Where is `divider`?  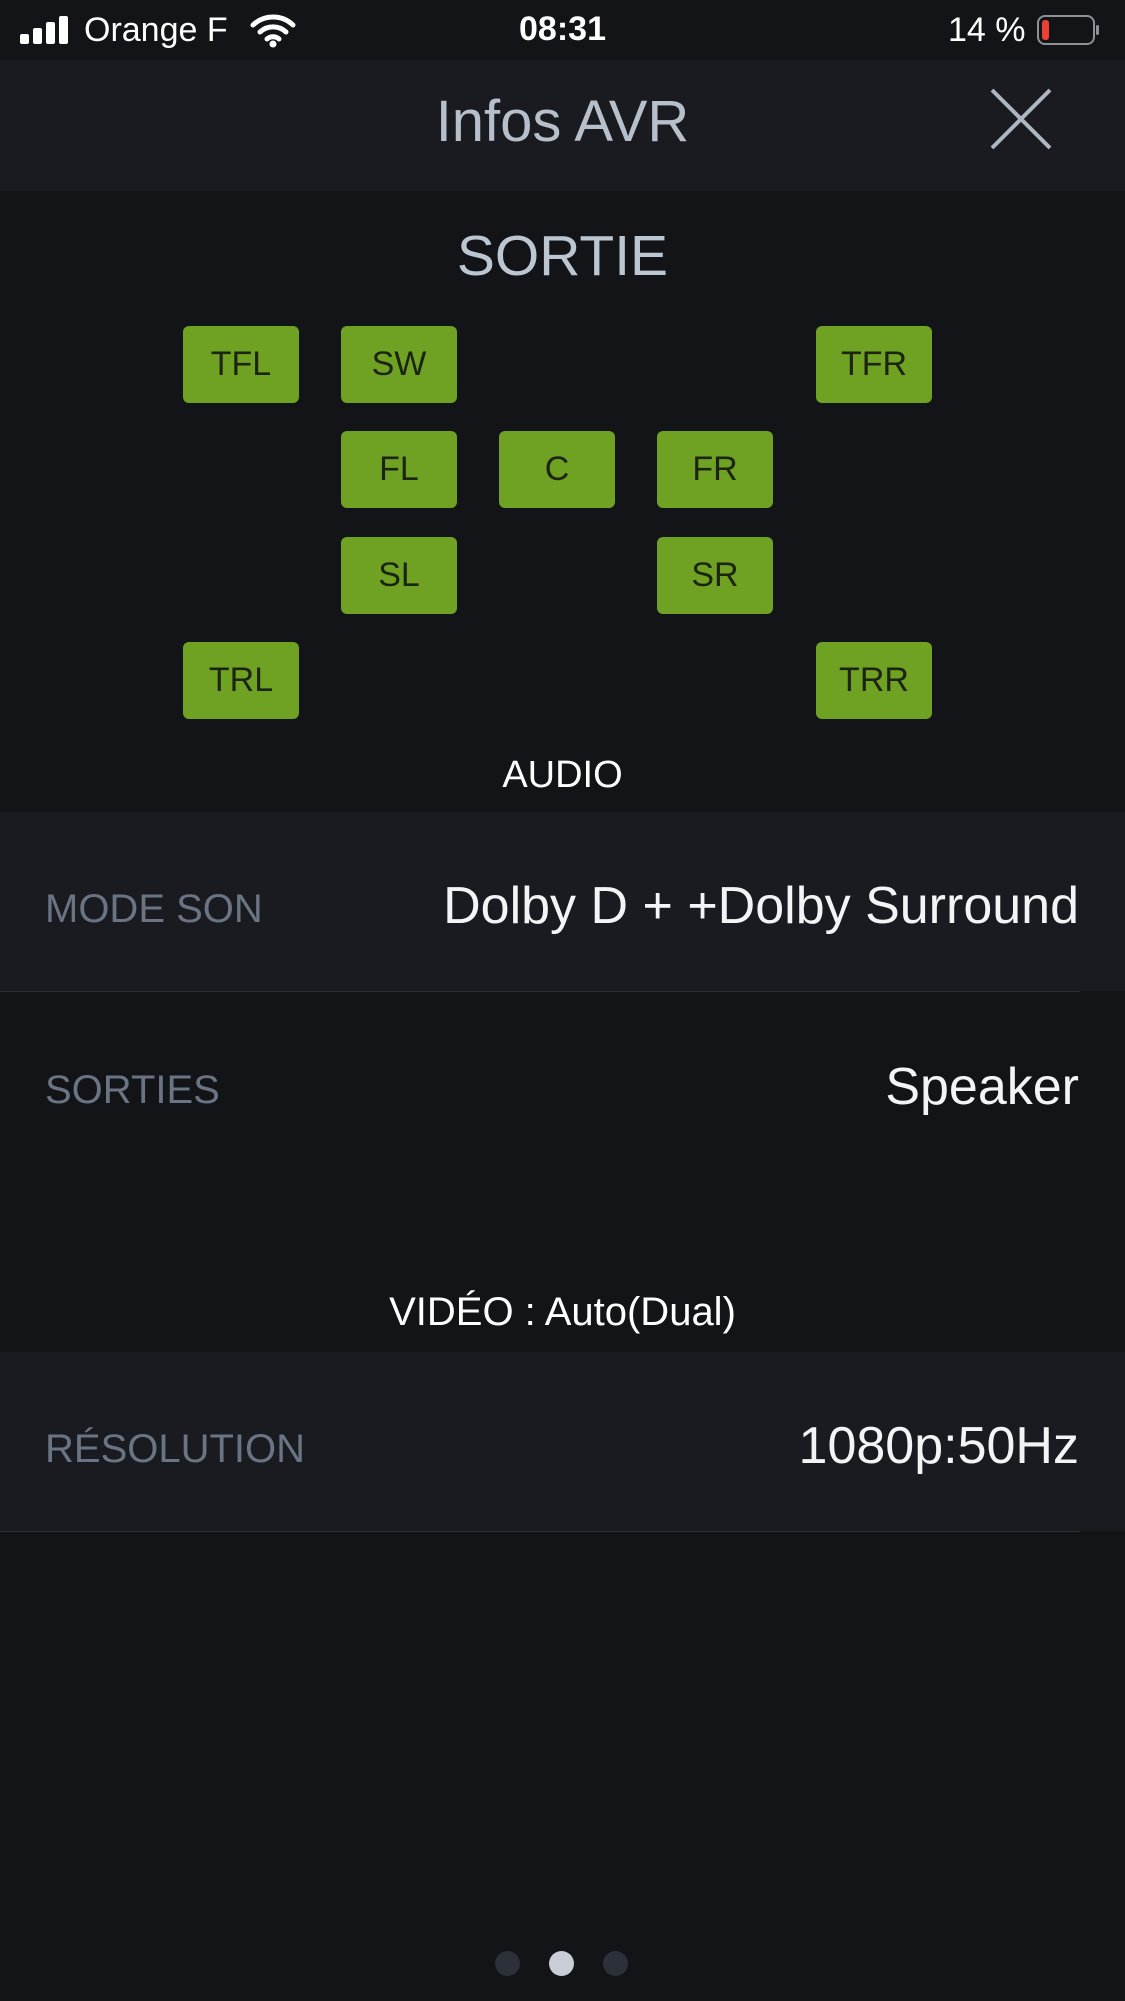 divider is located at coordinates (540, 1531).